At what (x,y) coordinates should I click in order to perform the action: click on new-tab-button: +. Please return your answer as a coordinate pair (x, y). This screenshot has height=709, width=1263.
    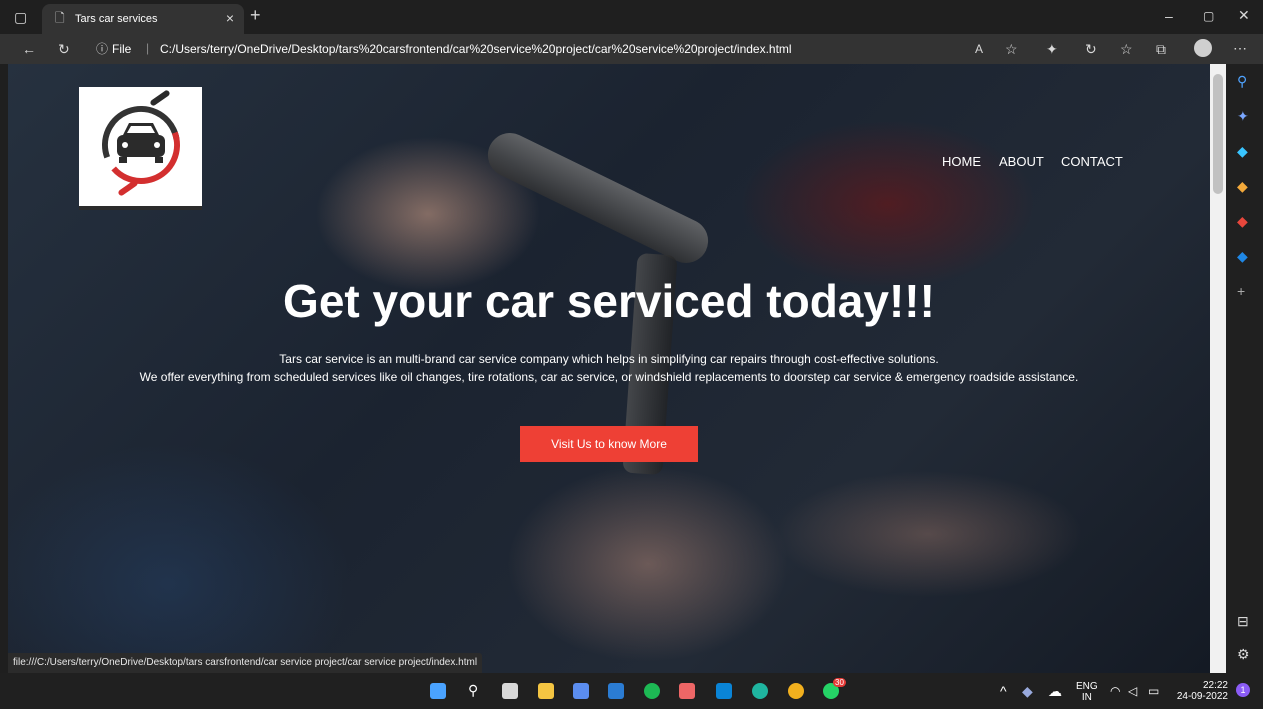
    Looking at the image, I should click on (255, 15).